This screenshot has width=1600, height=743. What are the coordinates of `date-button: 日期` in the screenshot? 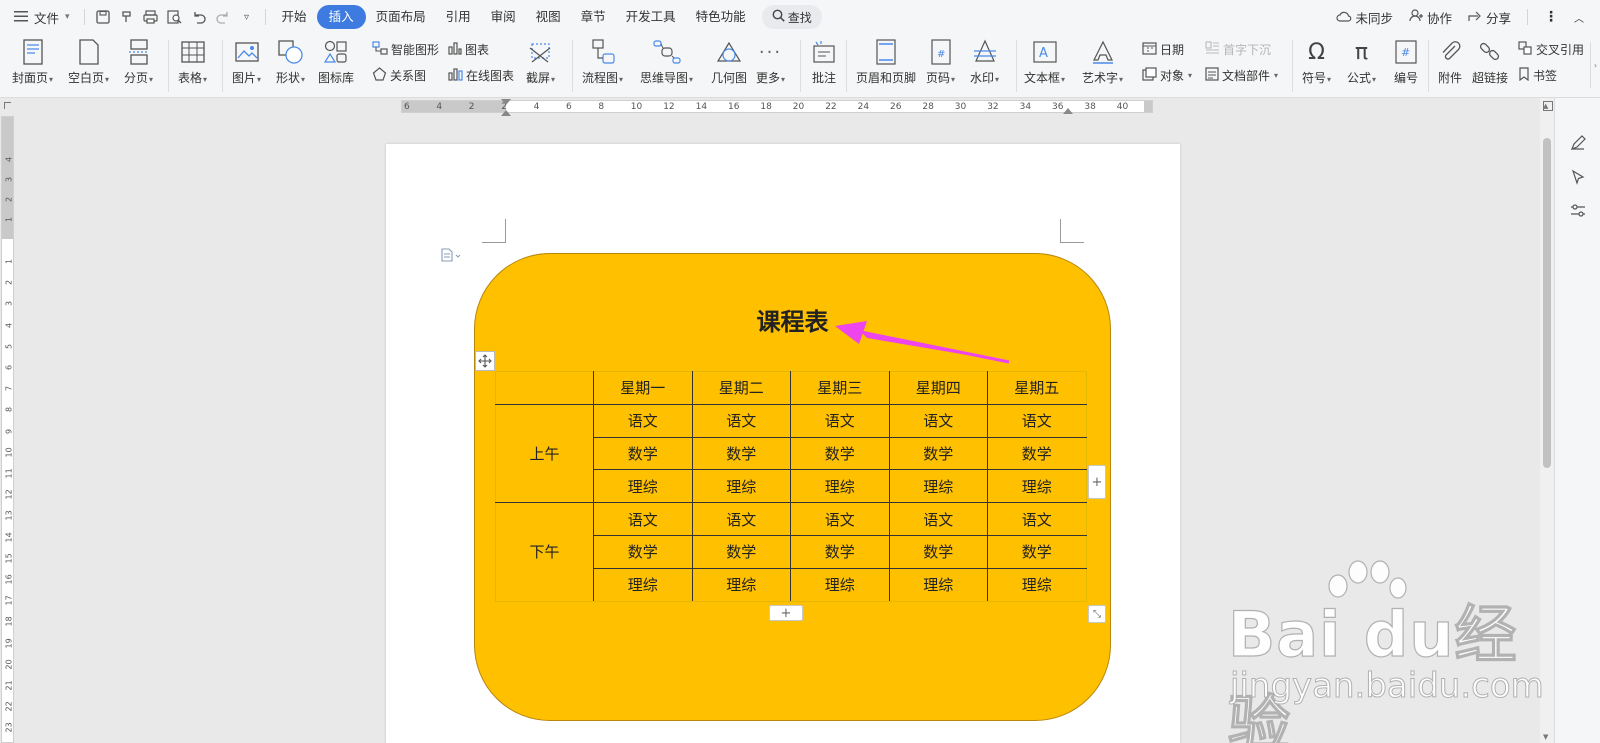 It's located at (1163, 49).